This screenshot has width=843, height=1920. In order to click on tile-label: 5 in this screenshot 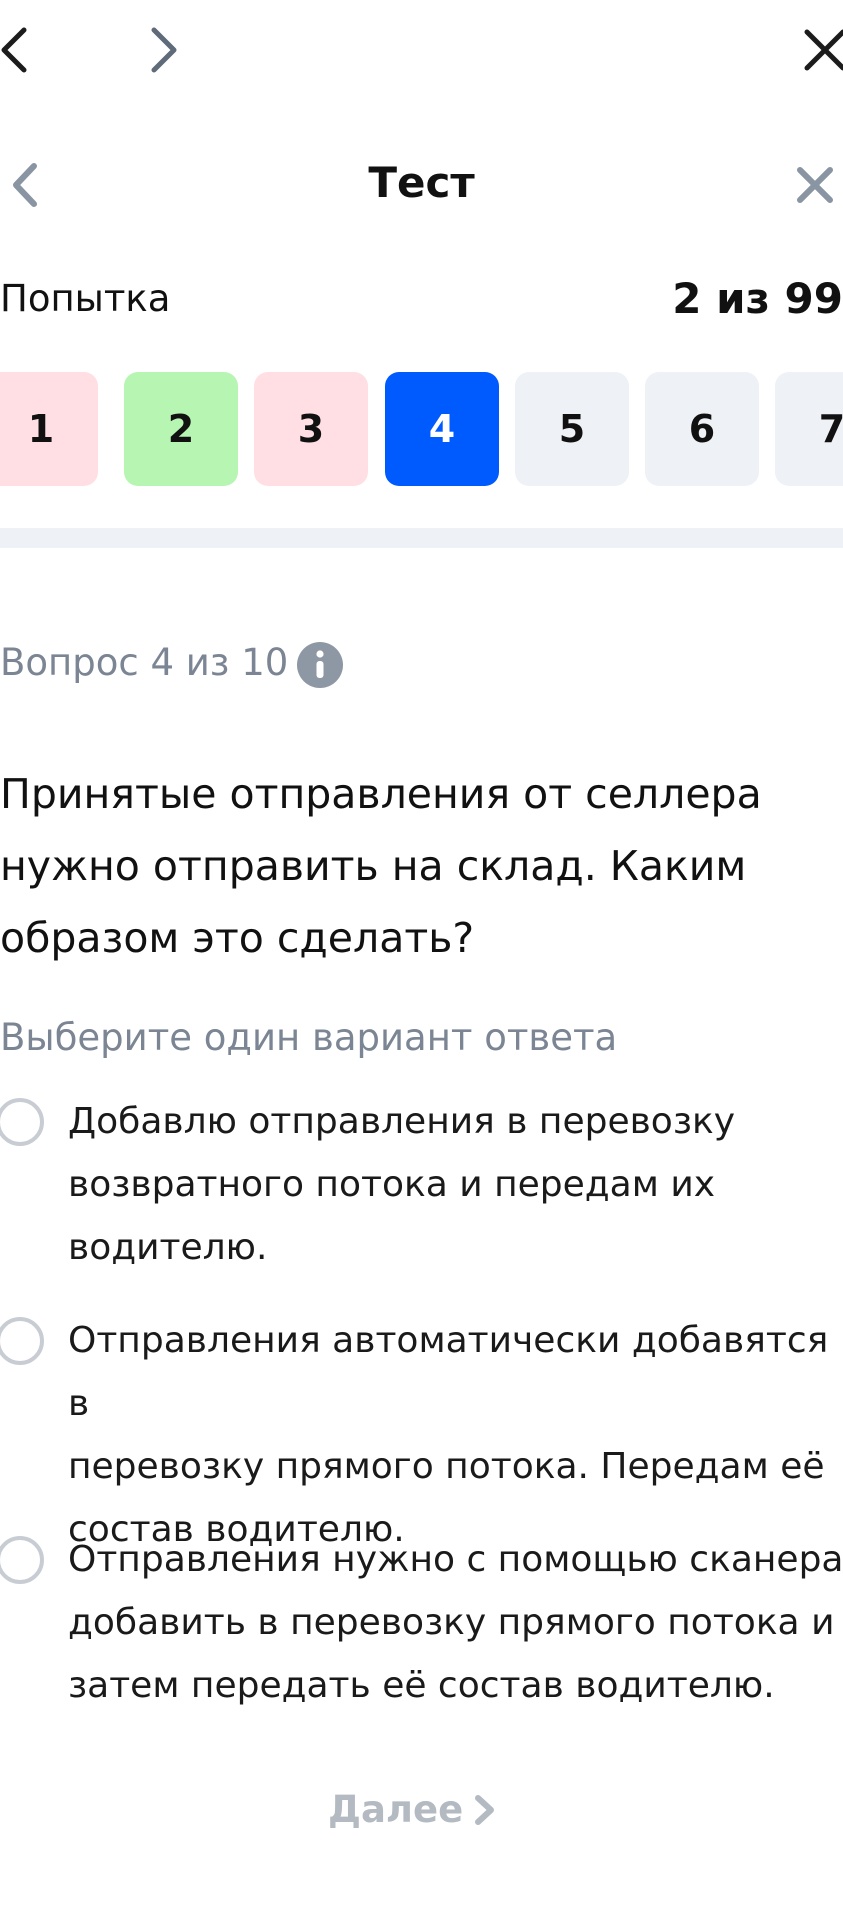, I will do `click(572, 429)`.